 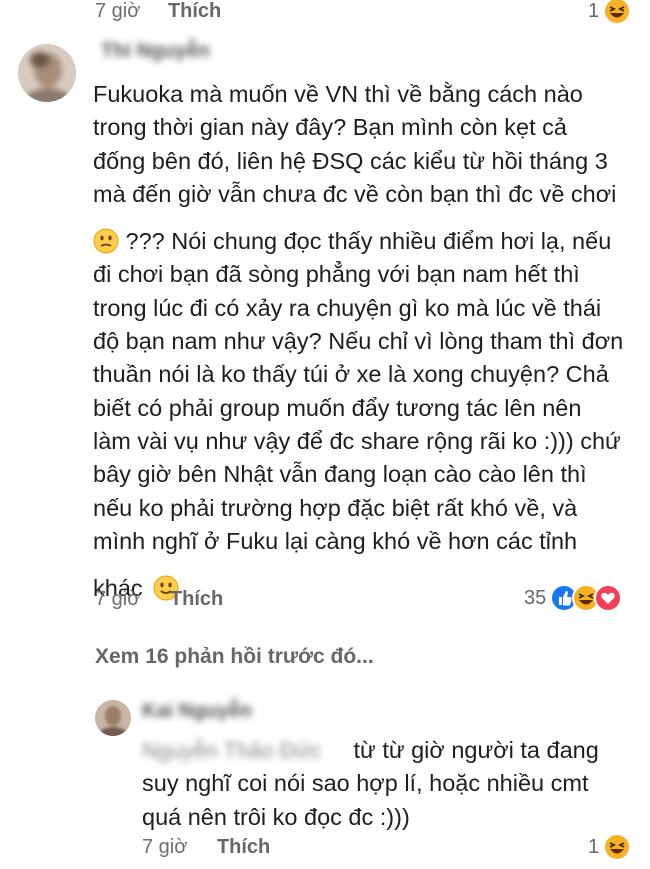 What do you see at coordinates (106, 241) in the screenshot?
I see `confused-emoji-icon` at bounding box center [106, 241].